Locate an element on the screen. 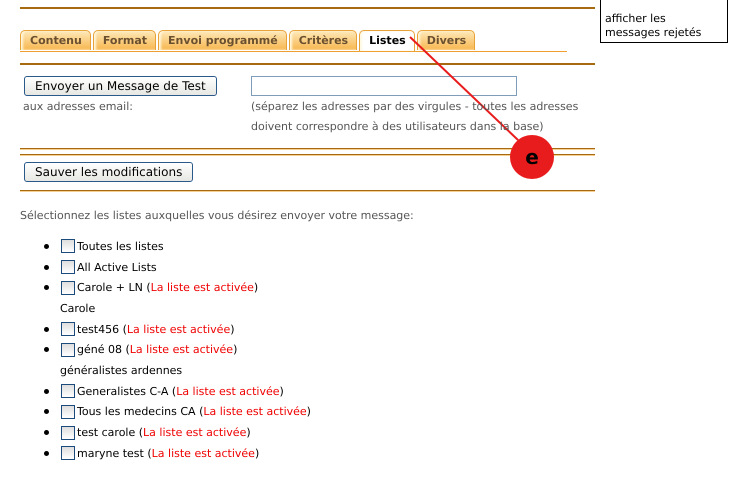 The width and height of the screenshot is (730, 495). tab: Contenu is located at coordinates (55, 40).